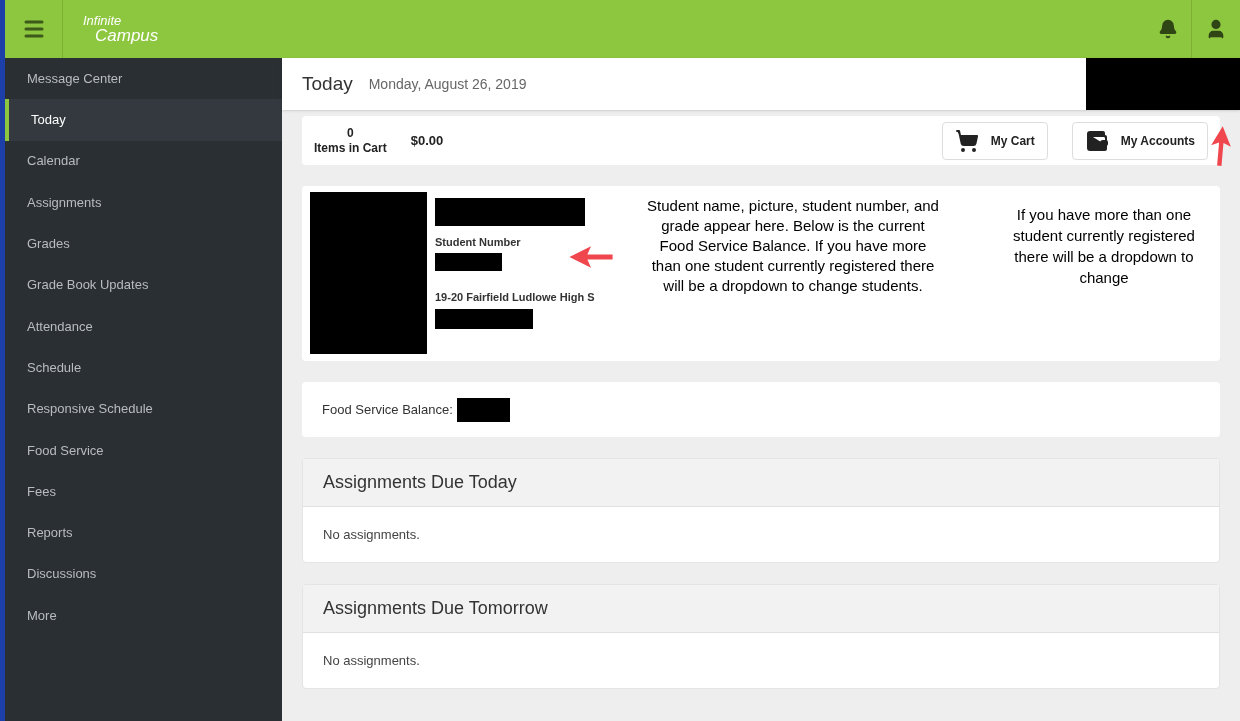 The width and height of the screenshot is (1240, 721). What do you see at coordinates (143, 450) in the screenshot?
I see `sidebar-item: Food Service` at bounding box center [143, 450].